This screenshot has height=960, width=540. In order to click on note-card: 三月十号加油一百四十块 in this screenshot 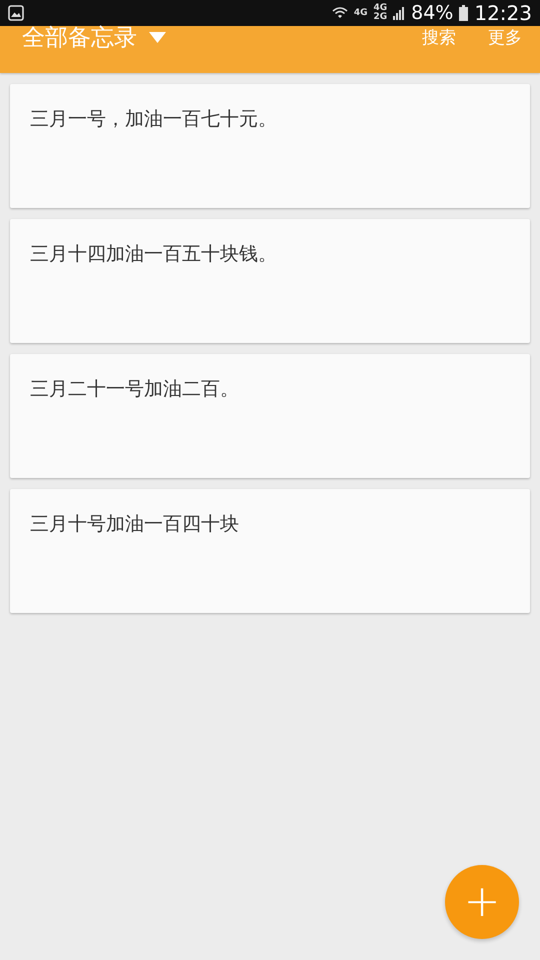, I will do `click(270, 551)`.